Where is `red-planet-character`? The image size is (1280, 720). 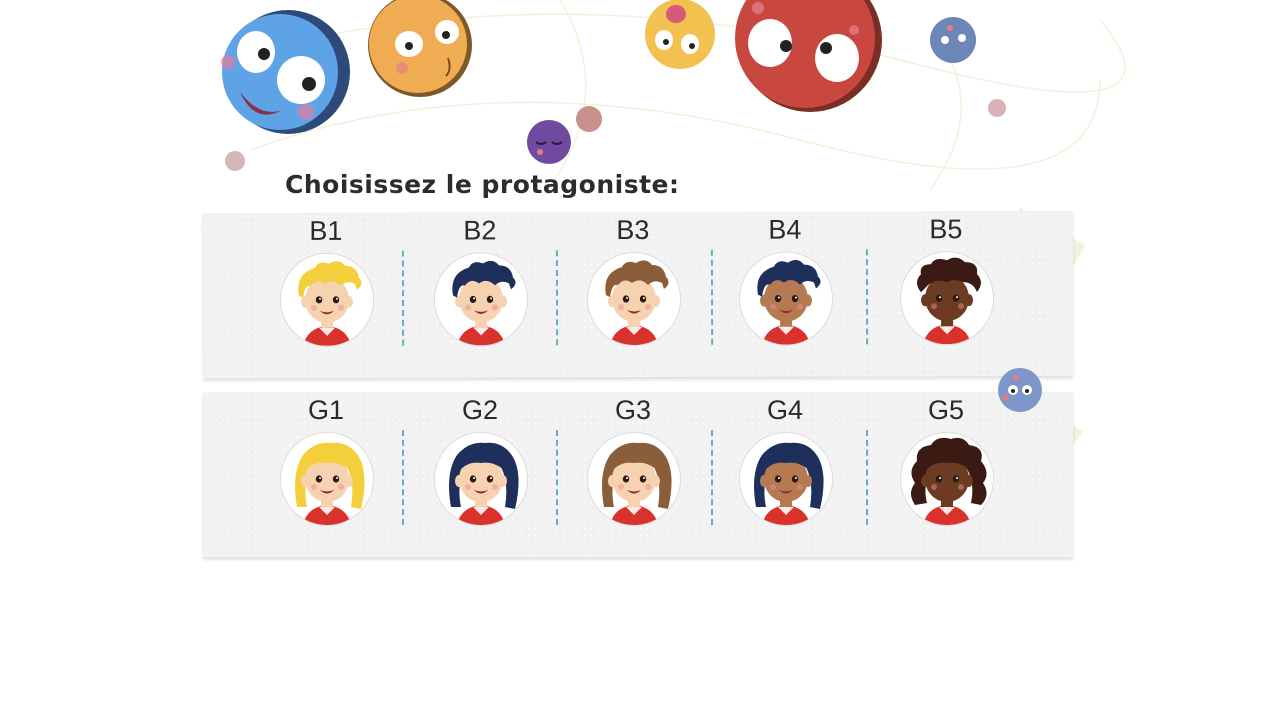
red-planet-character is located at coordinates (808, 56).